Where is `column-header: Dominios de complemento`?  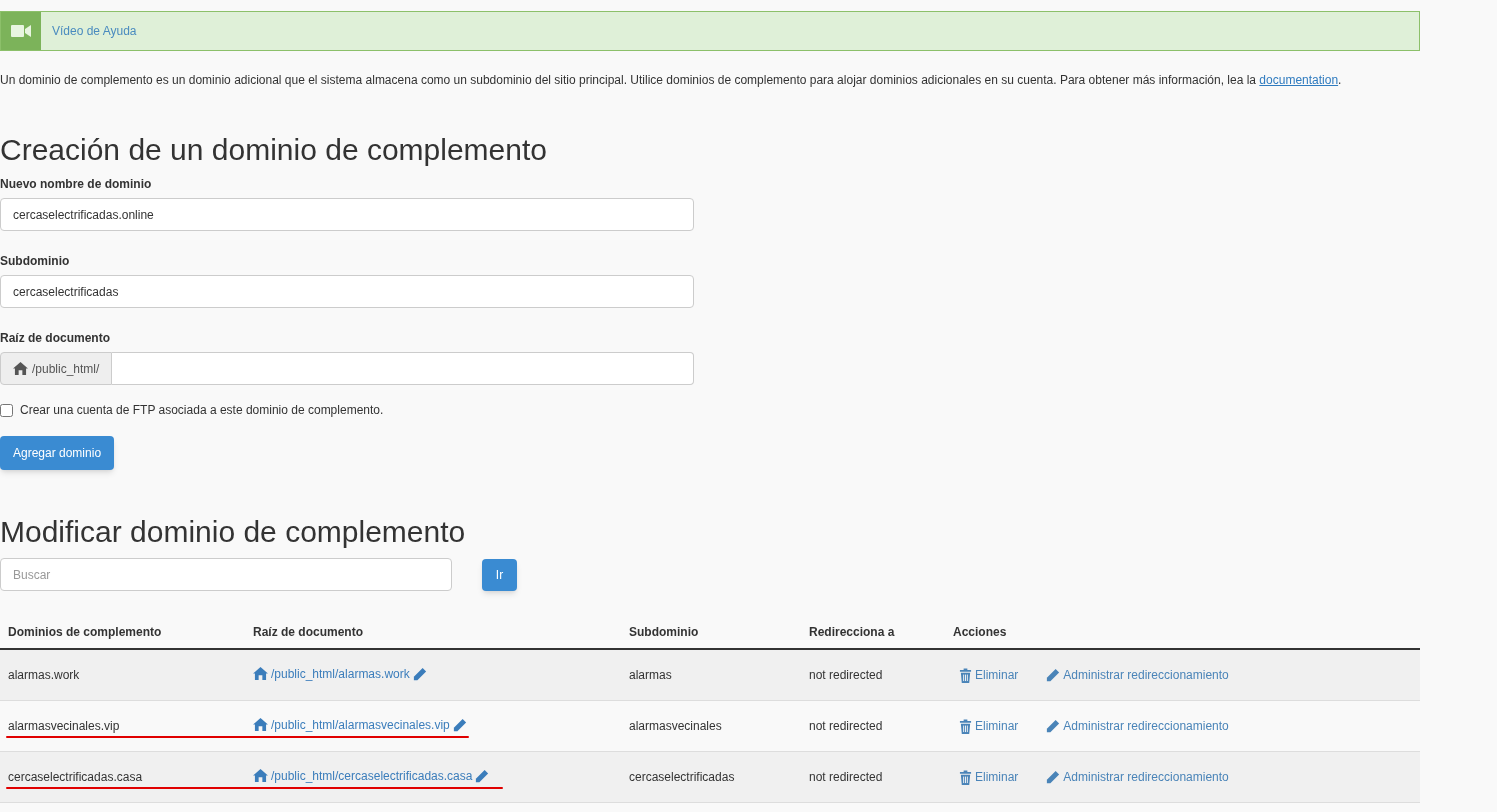
column-header: Dominios de complemento is located at coordinates (85, 631).